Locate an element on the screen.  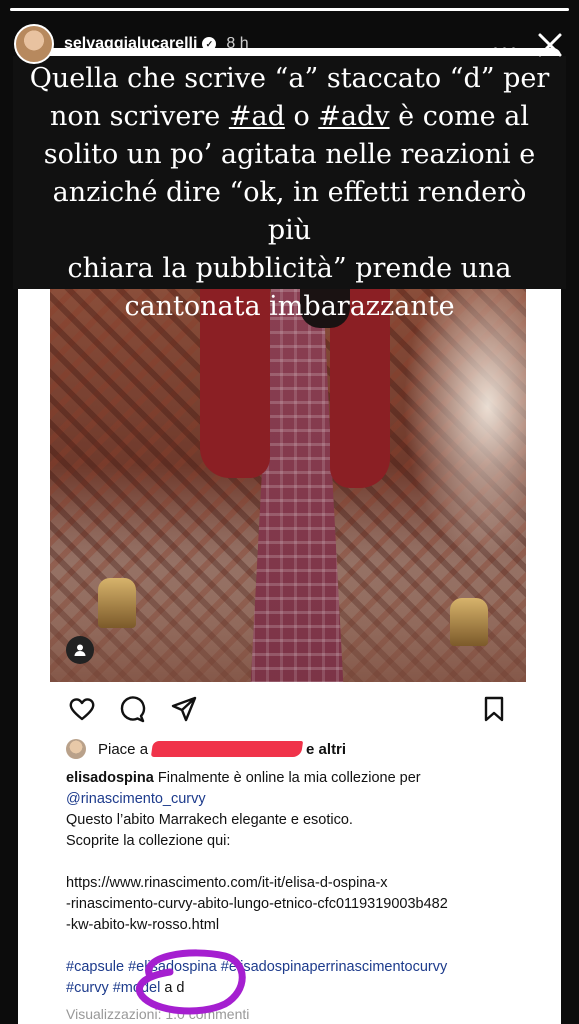
caption-line: non scrivere #ad o #adv è come al is located at coordinates (289, 117).